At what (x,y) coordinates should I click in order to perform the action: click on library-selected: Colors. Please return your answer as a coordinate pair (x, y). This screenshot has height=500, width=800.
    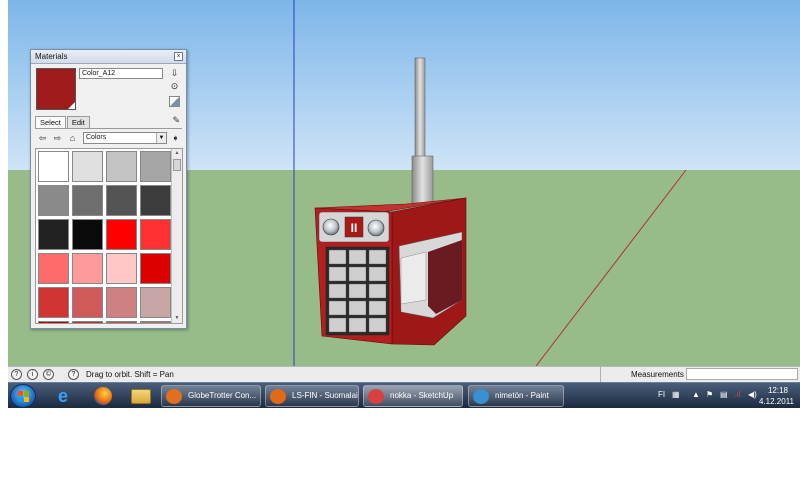
    Looking at the image, I should click on (96, 137).